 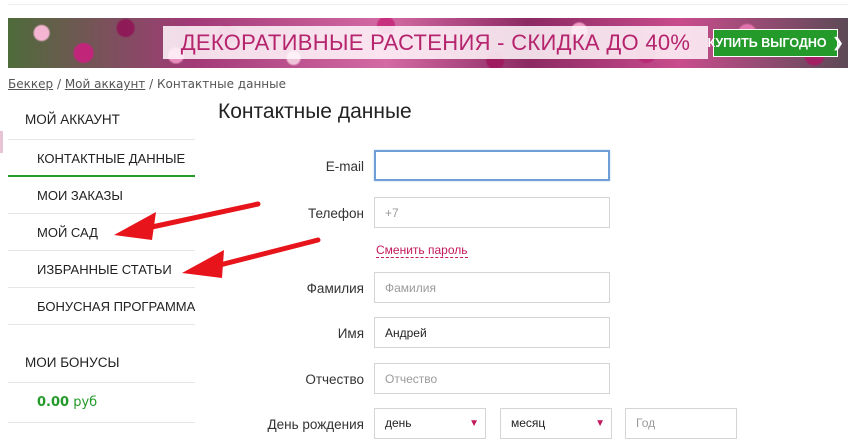 I want to click on bonus-balance: 0.00 руб, so click(x=101, y=403).